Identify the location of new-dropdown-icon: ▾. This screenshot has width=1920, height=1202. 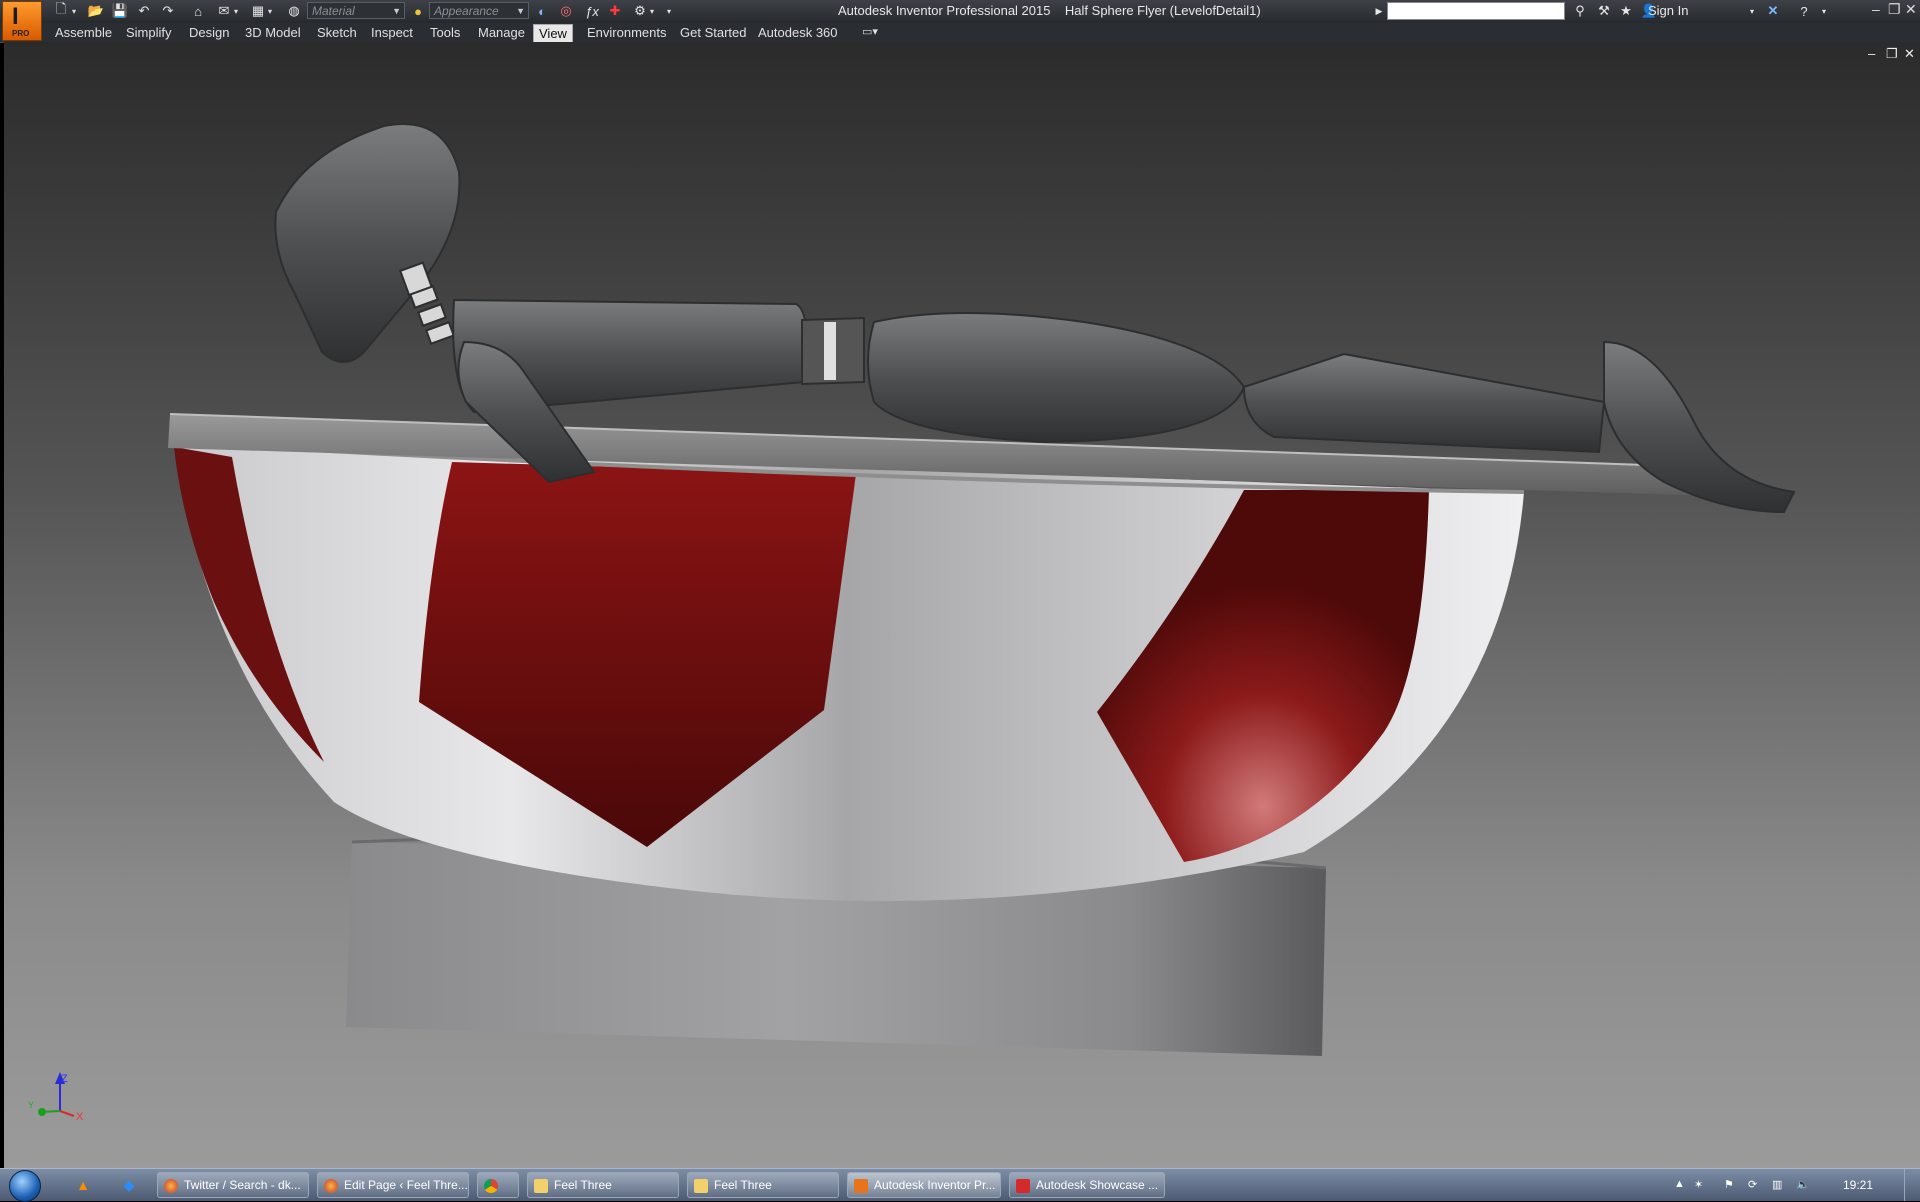
(74, 11).